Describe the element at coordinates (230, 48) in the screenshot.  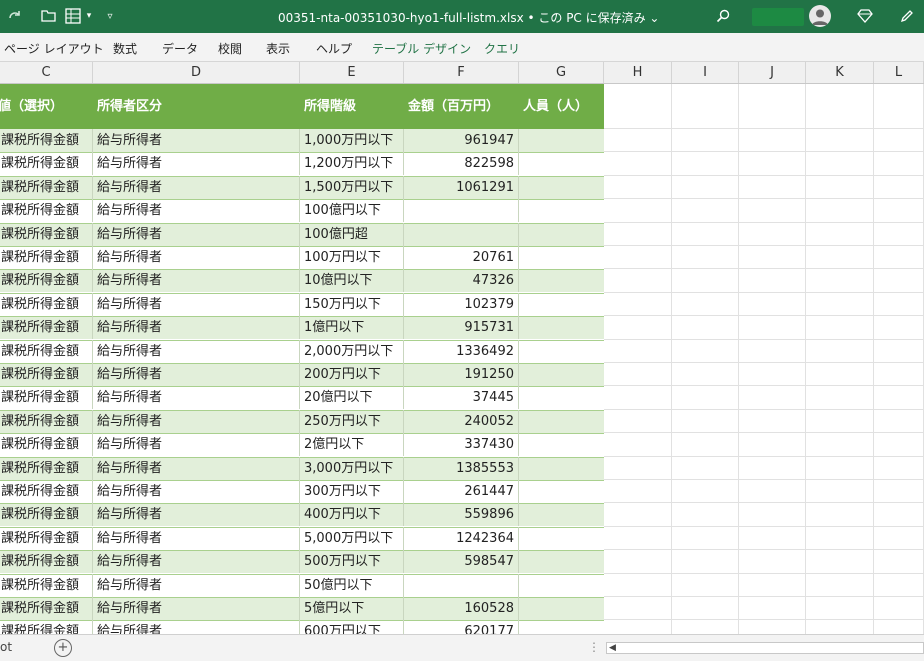
I see `tab-review: 校閲` at that location.